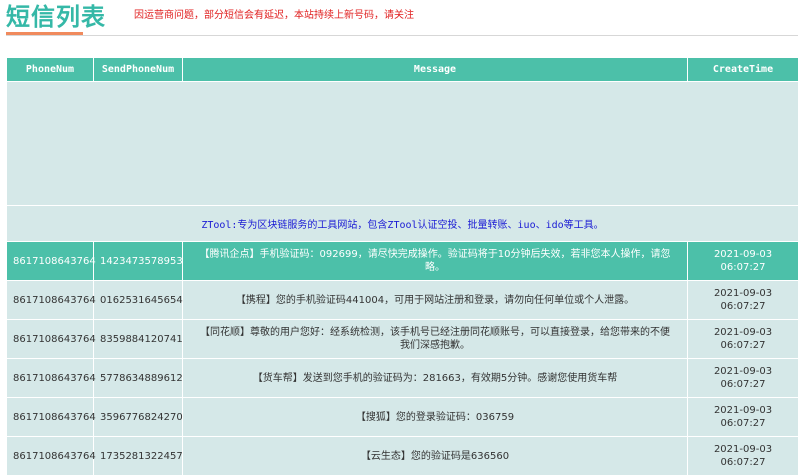 The width and height of the screenshot is (800, 476). I want to click on sender-cell: 8359884120741, so click(138, 339).